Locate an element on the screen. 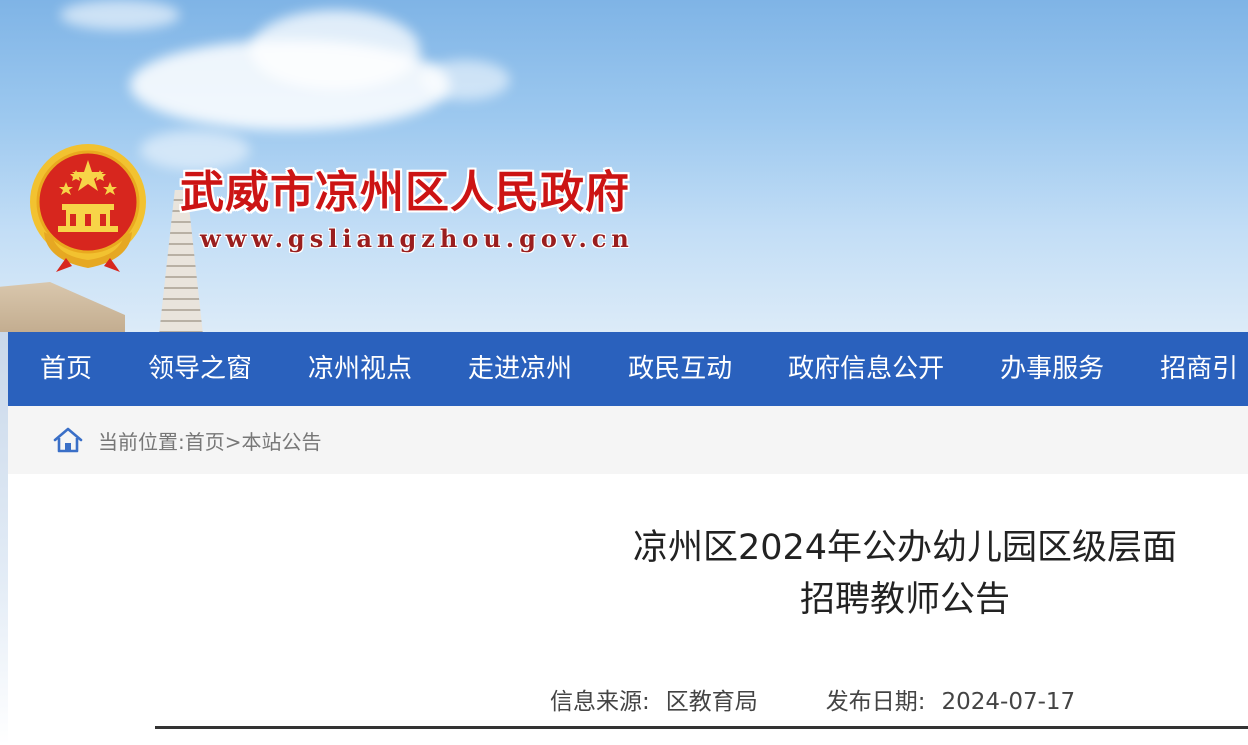 The width and height of the screenshot is (1248, 745). nav-item-investment: 招商引 is located at coordinates (1190, 369).